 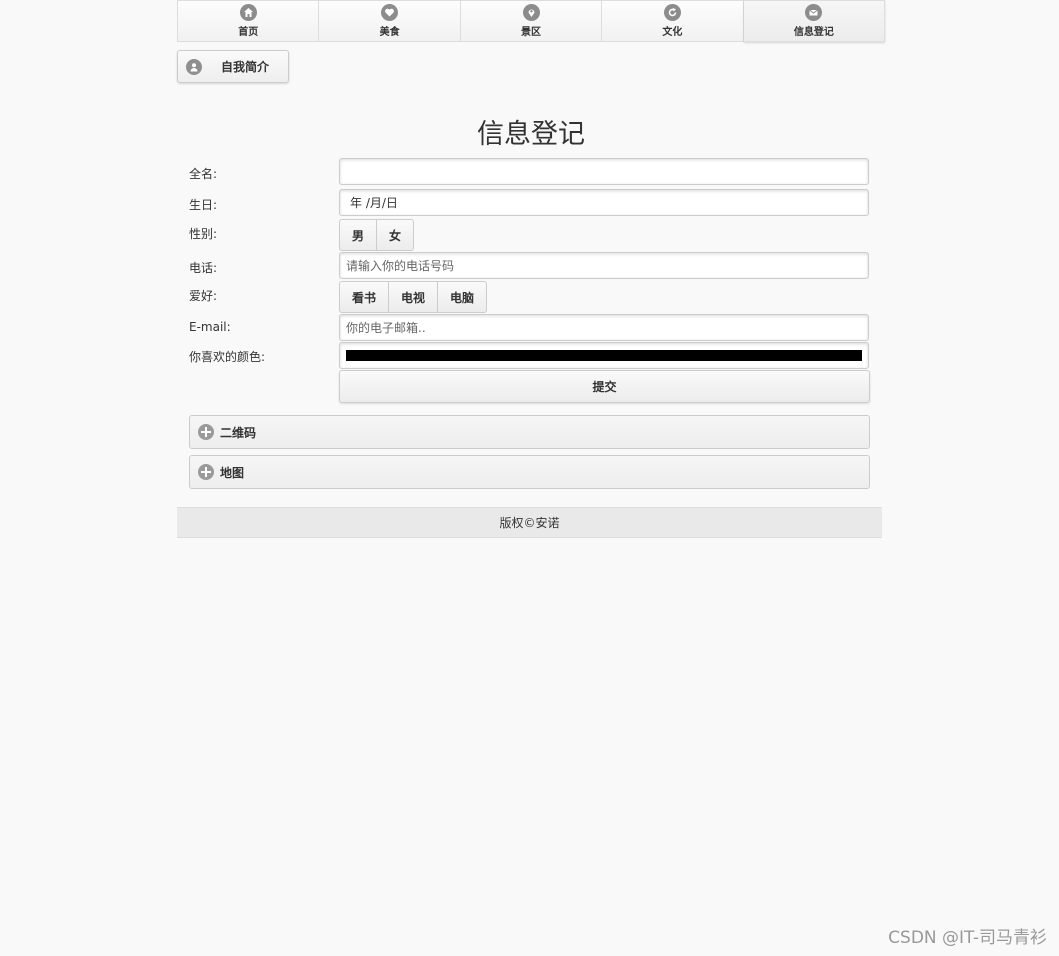 I want to click on color-swatch, so click(x=604, y=355).